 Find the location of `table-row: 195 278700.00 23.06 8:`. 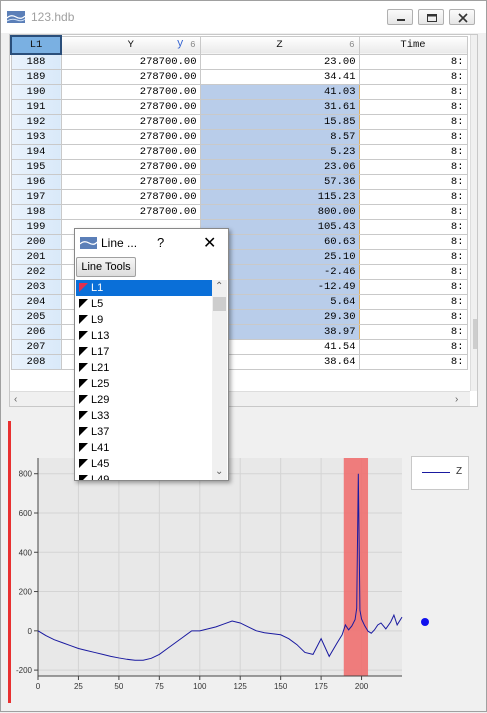

table-row: 195 278700.00 23.06 8: is located at coordinates (239, 166).